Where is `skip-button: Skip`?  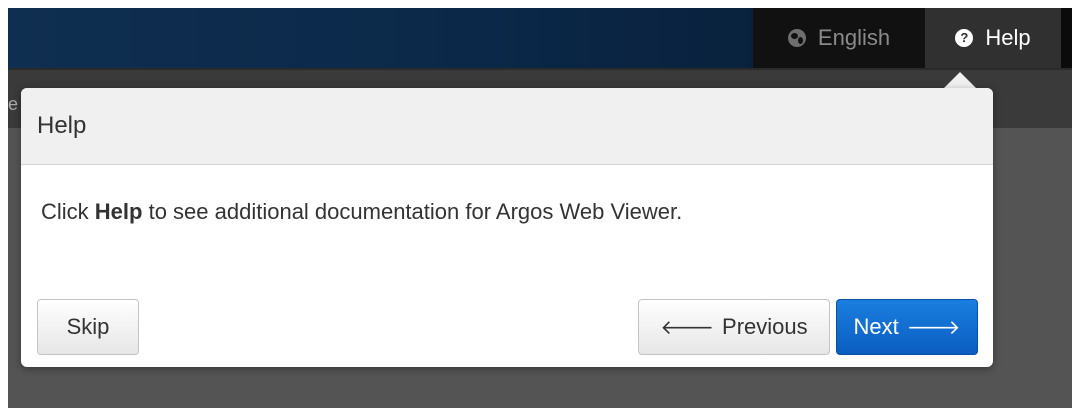
skip-button: Skip is located at coordinates (88, 327).